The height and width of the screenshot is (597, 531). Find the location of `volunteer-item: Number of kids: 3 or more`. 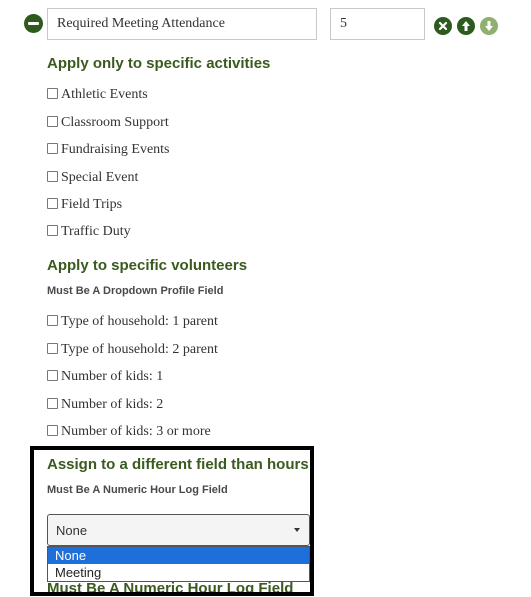

volunteer-item: Number of kids: 3 or more is located at coordinates (129, 432).